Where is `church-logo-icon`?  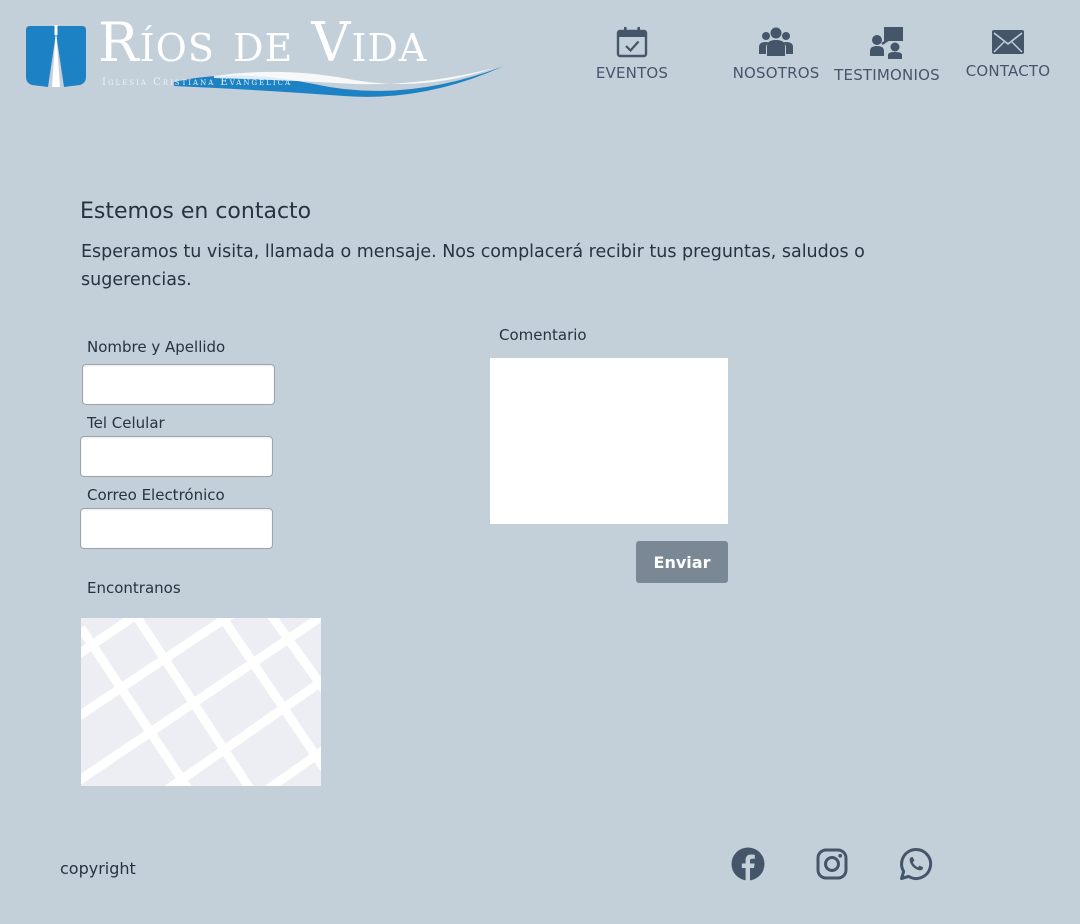
church-logo-icon is located at coordinates (56, 56).